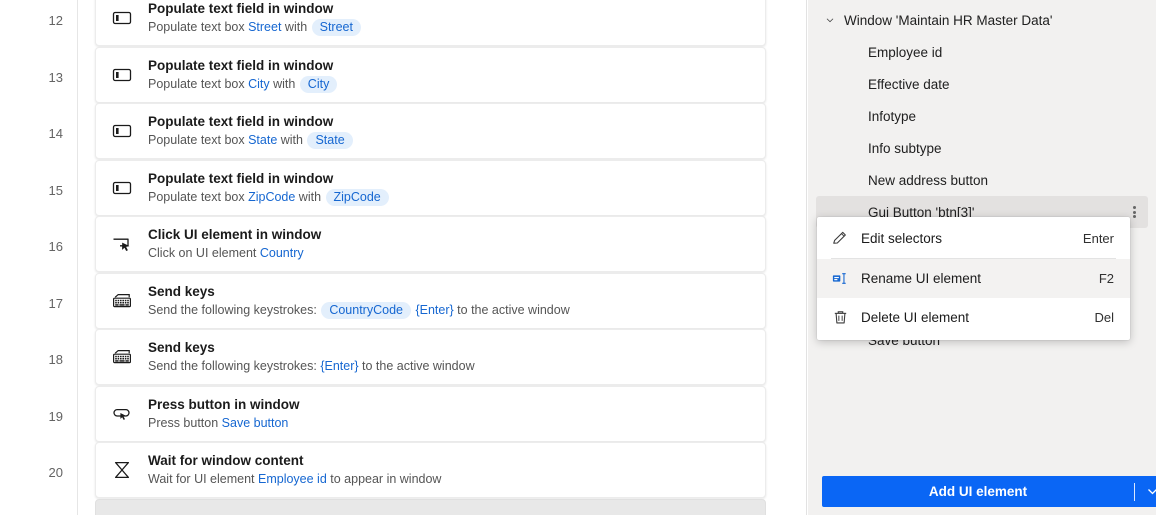  I want to click on description-text: Send the following keystrokes:, so click(234, 366).